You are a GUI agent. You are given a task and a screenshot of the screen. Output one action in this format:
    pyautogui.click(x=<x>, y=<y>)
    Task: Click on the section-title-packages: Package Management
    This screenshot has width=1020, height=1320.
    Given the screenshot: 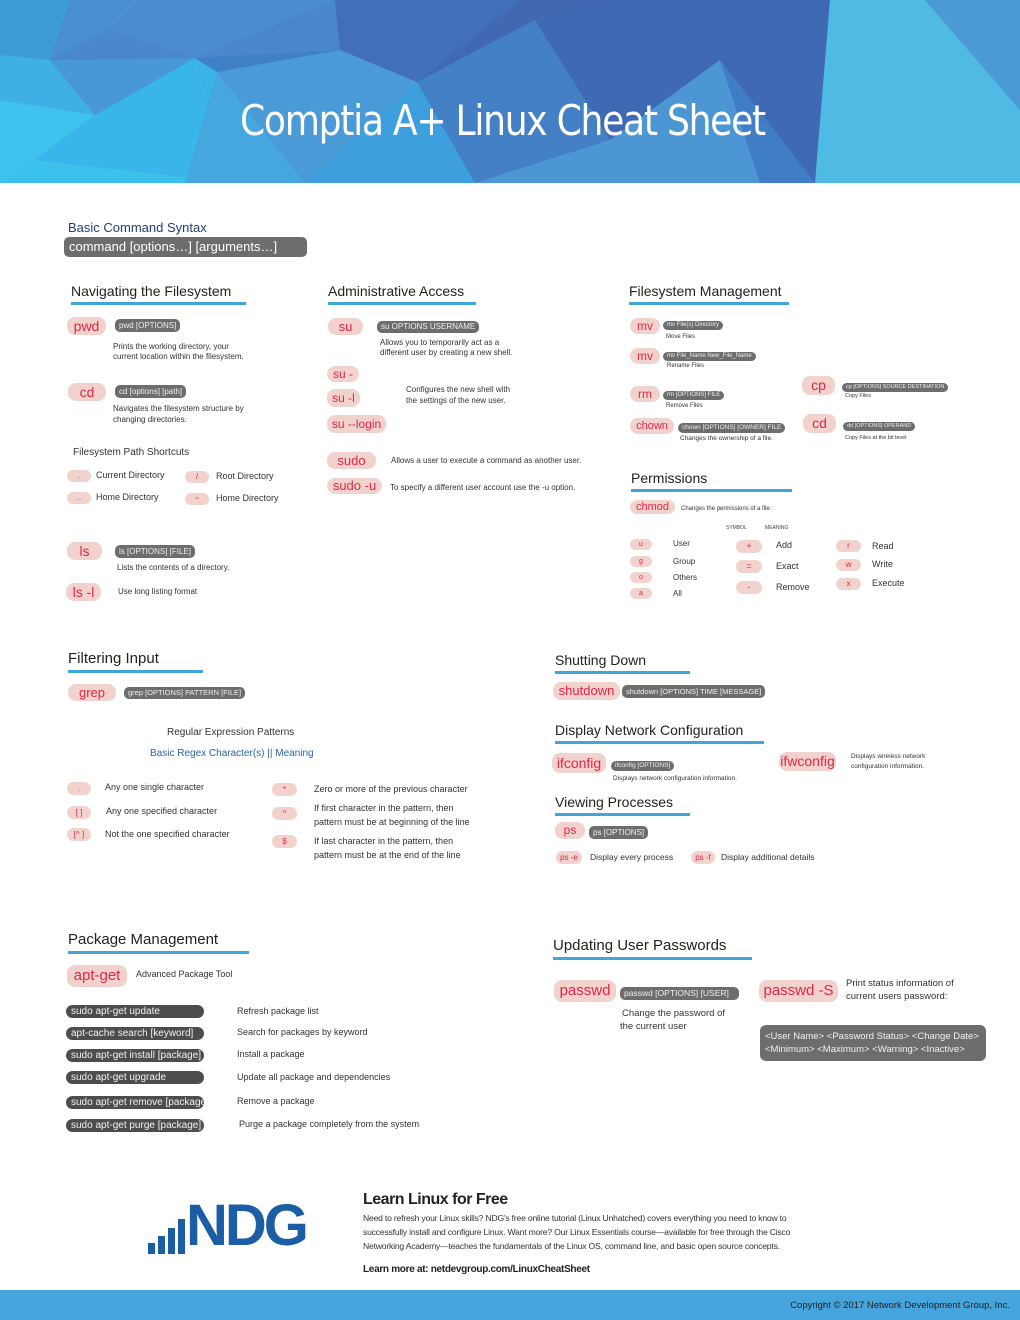 What is the action you would take?
    pyautogui.click(x=158, y=942)
    